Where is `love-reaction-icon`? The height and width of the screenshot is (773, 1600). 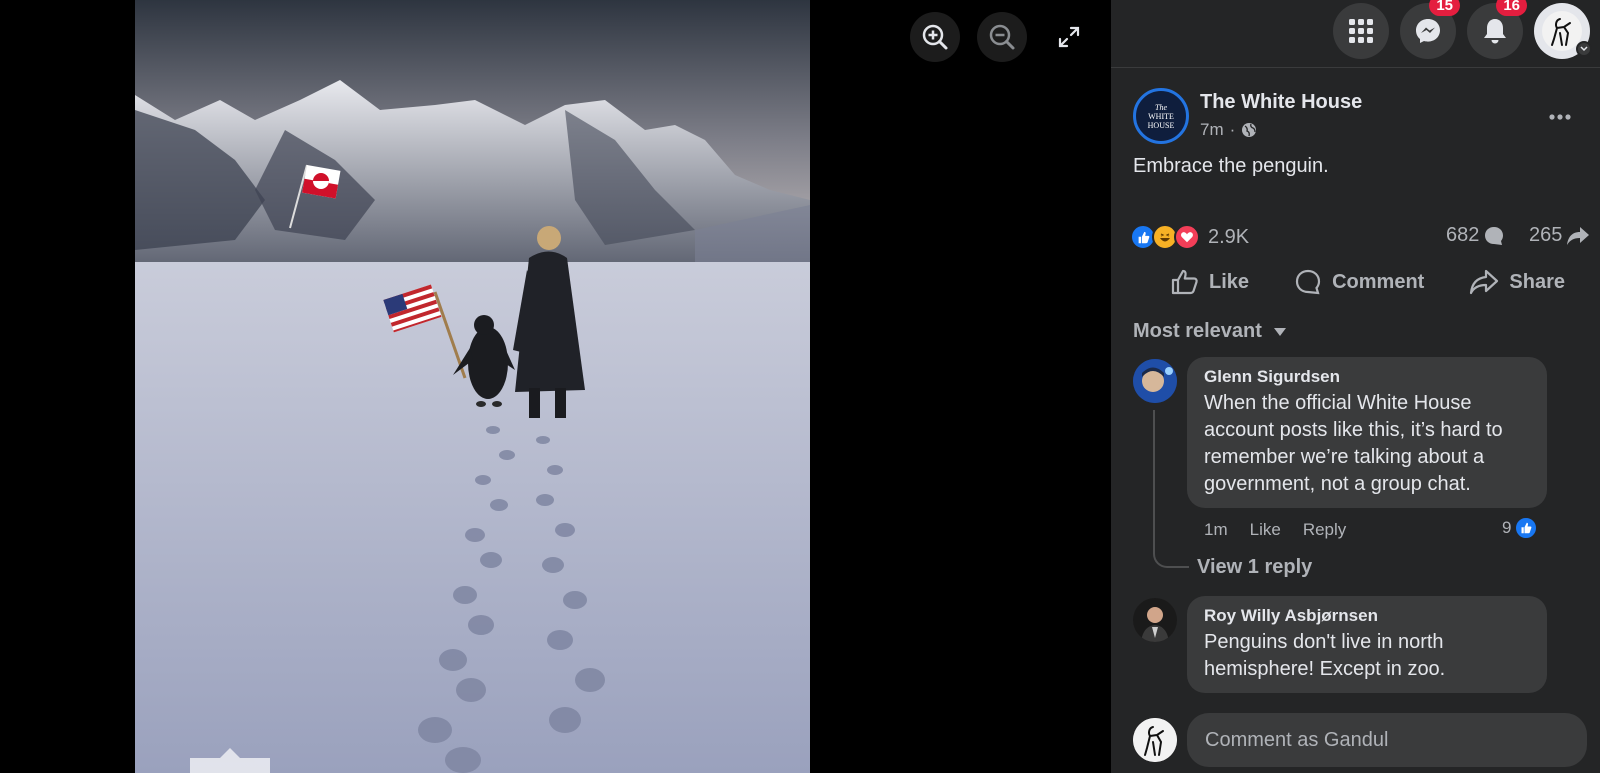
love-reaction-icon is located at coordinates (1187, 237).